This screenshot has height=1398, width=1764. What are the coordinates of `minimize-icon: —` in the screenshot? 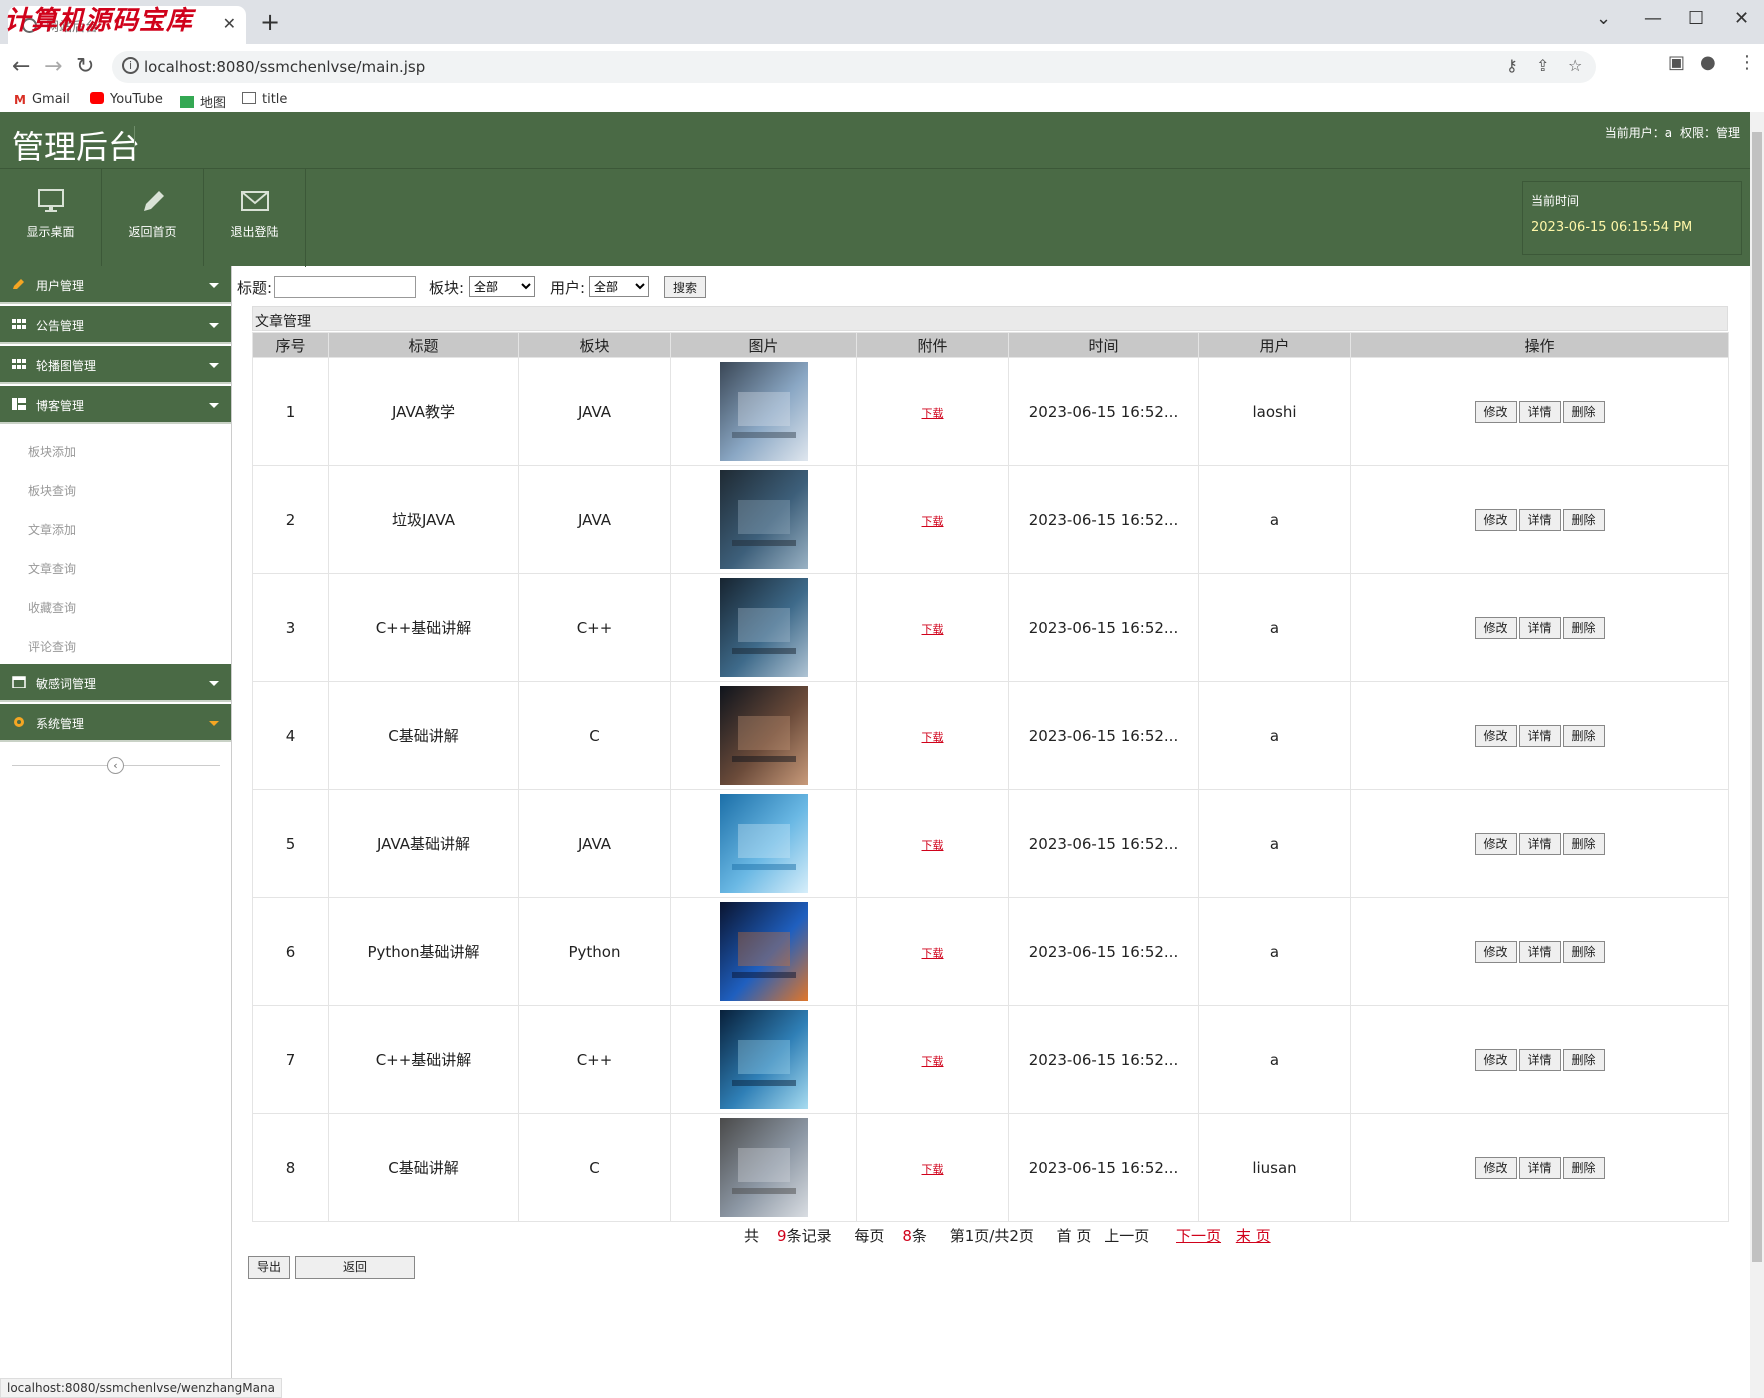 It's located at (1653, 18).